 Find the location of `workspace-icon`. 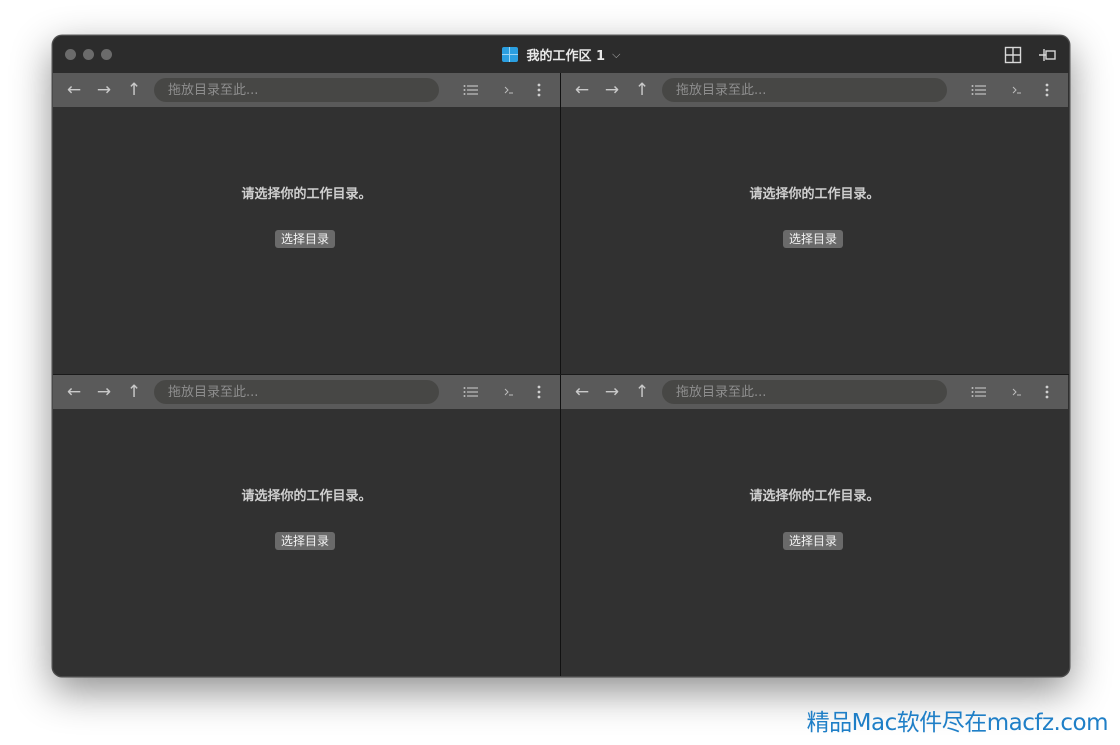

workspace-icon is located at coordinates (509, 54).